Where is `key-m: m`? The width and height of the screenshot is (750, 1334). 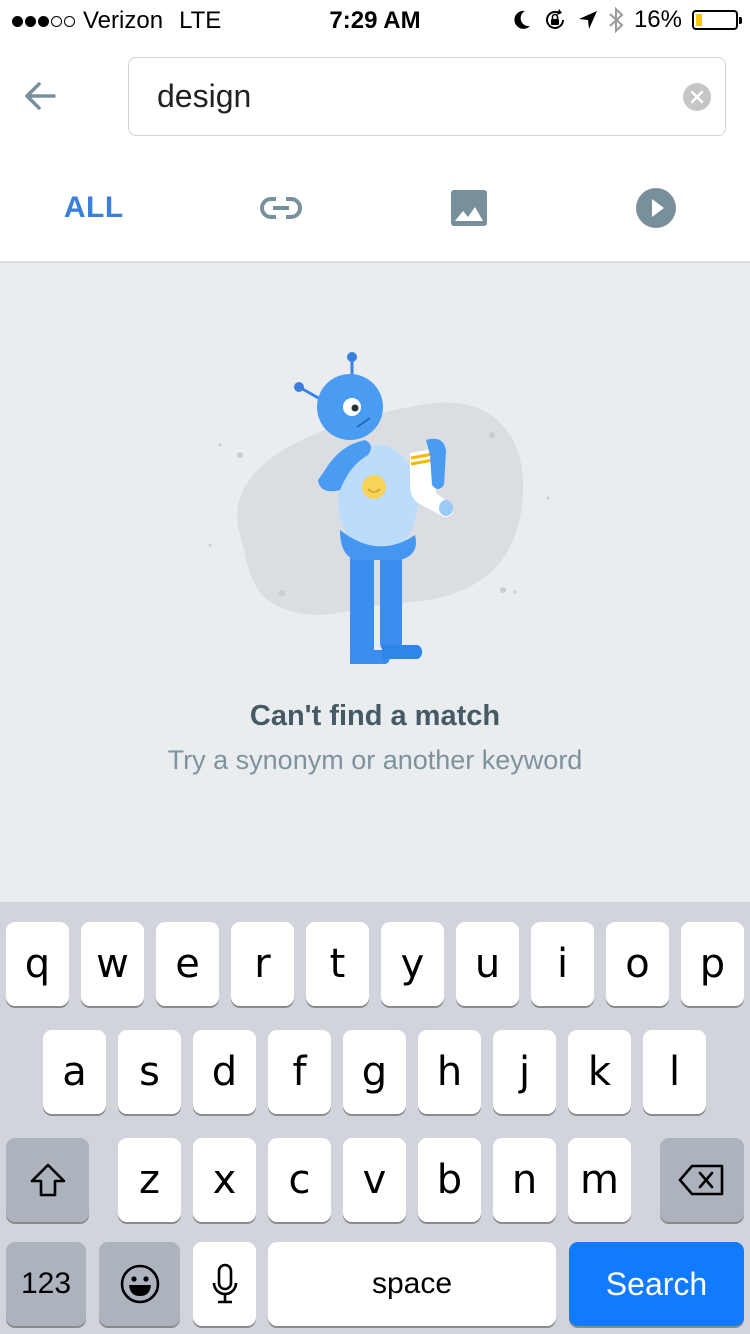 key-m: m is located at coordinates (599, 1180).